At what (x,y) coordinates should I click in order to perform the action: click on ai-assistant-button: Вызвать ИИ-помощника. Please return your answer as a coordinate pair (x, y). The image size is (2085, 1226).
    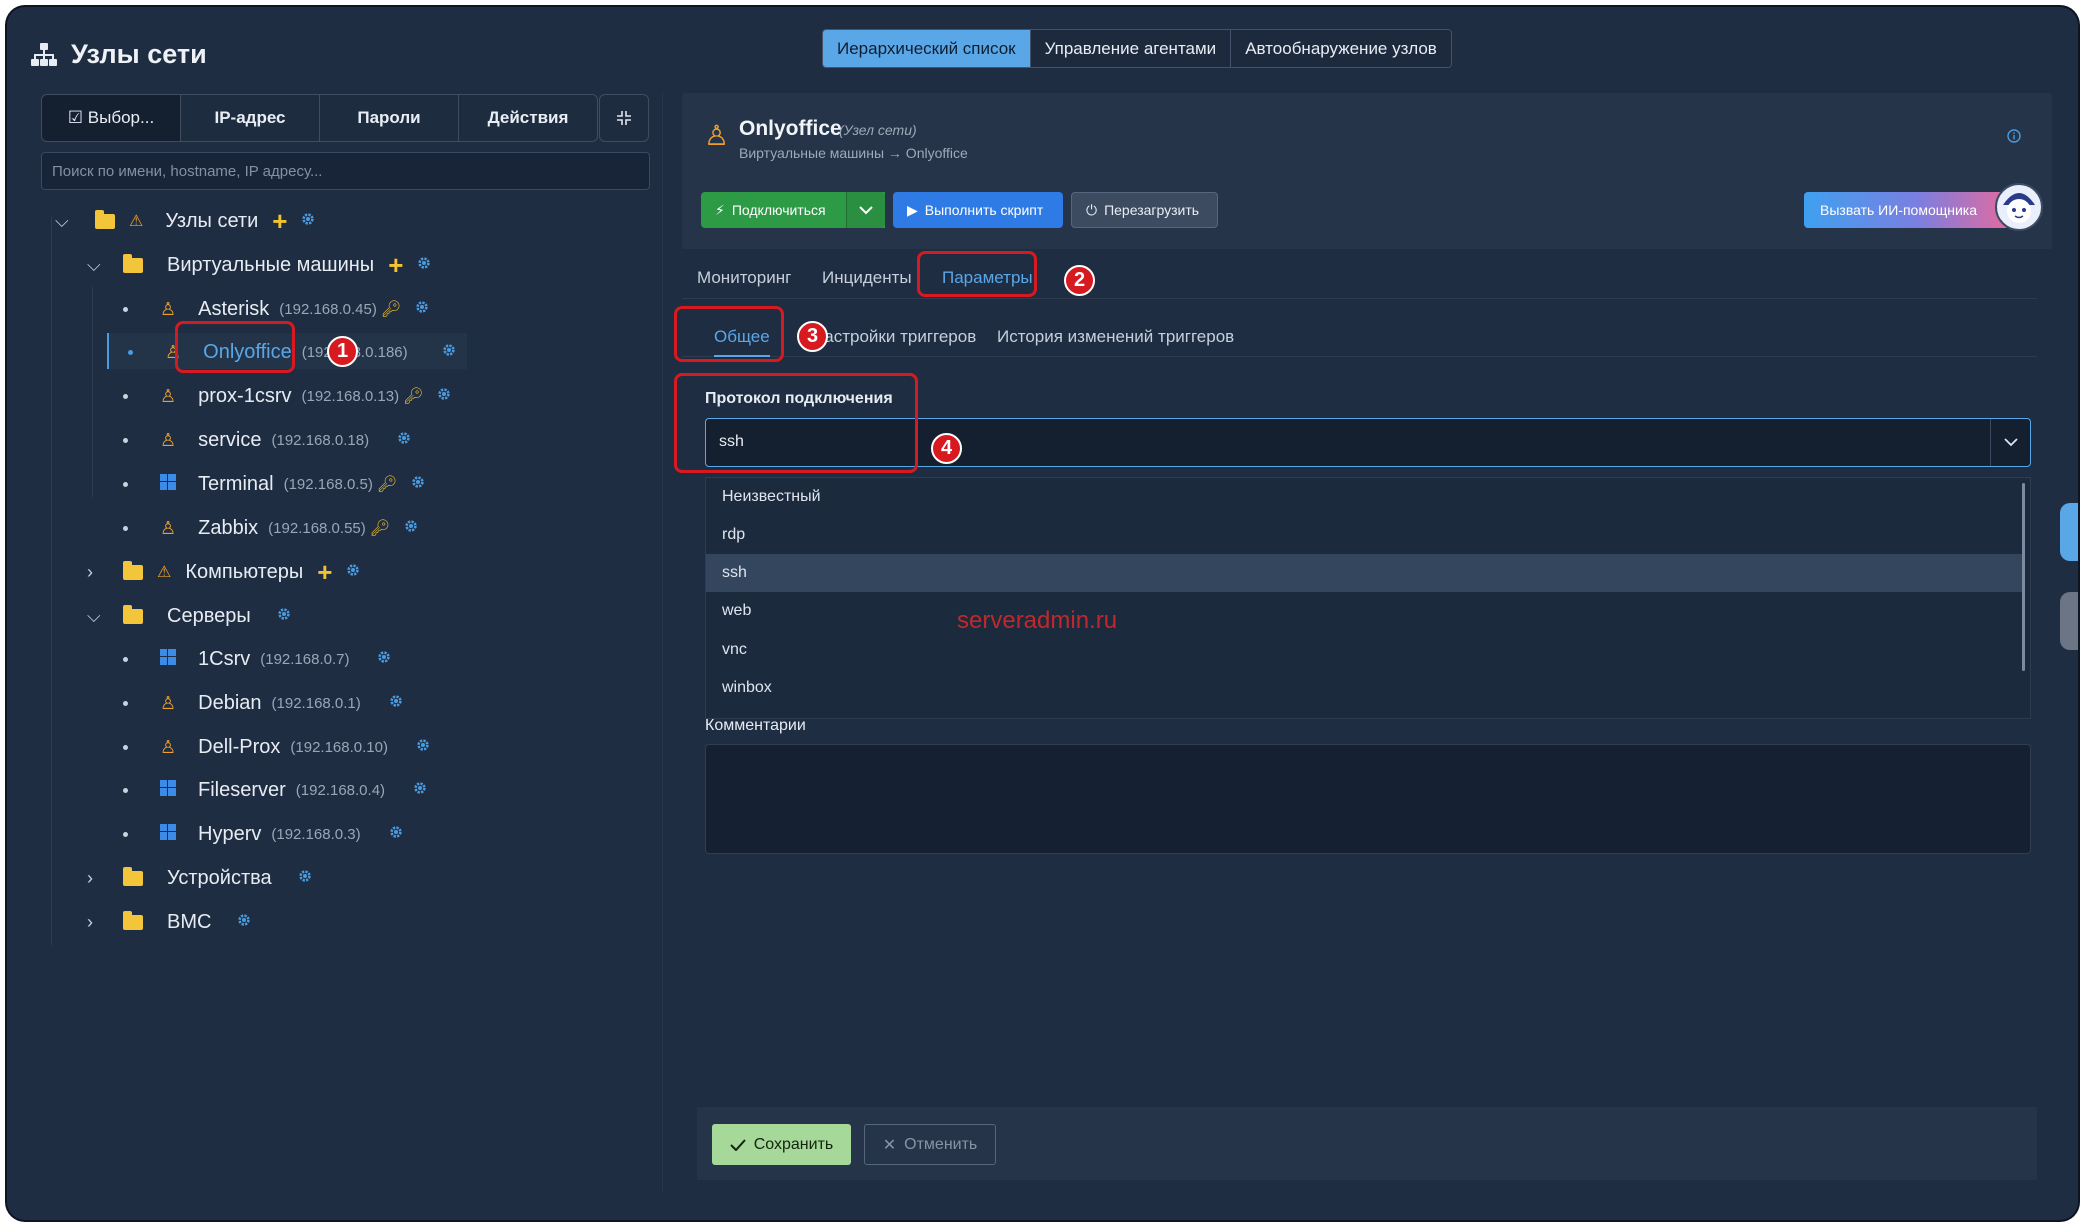
    Looking at the image, I should click on (1906, 210).